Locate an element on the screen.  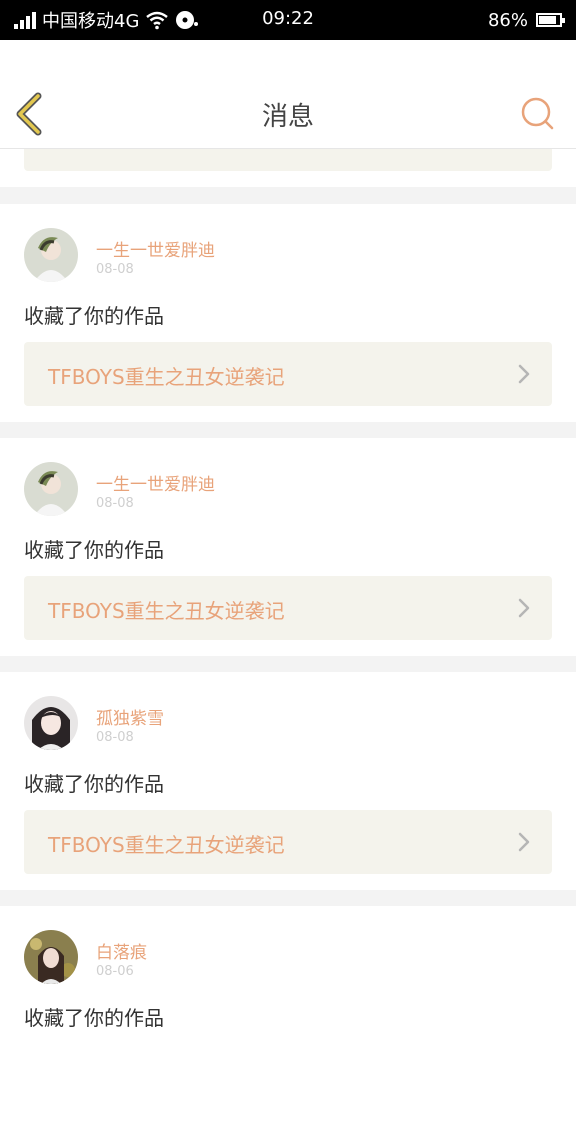
battery-icon is located at coordinates (550, 20).